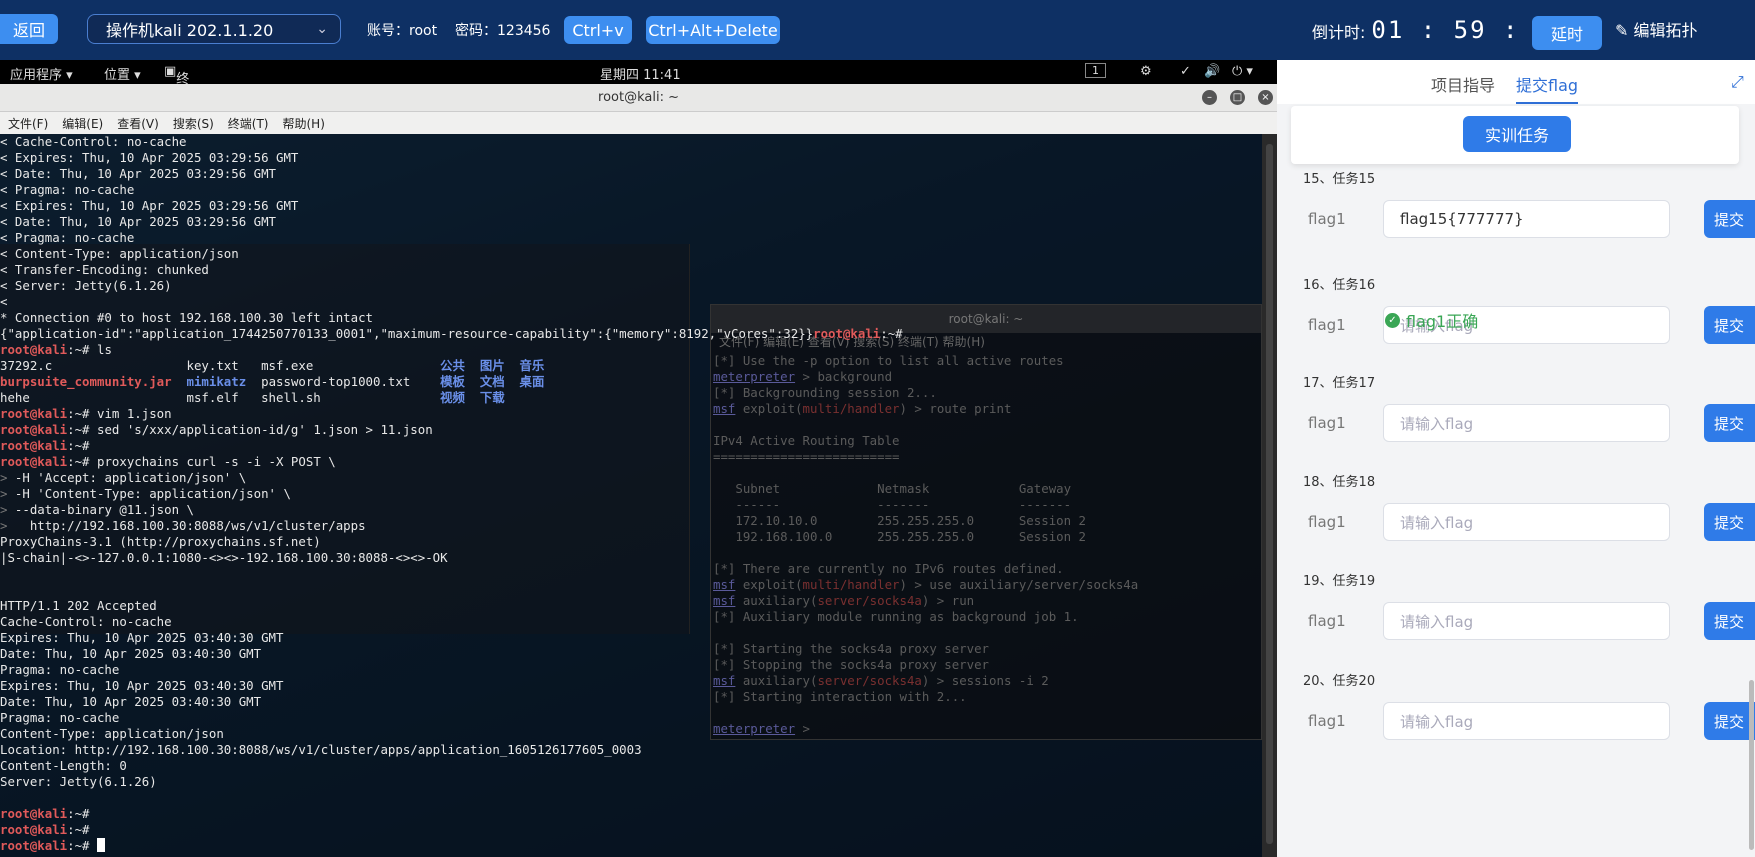 The height and width of the screenshot is (857, 1755). What do you see at coordinates (1463, 84) in the screenshot?
I see `tab-guide: 项目指导` at bounding box center [1463, 84].